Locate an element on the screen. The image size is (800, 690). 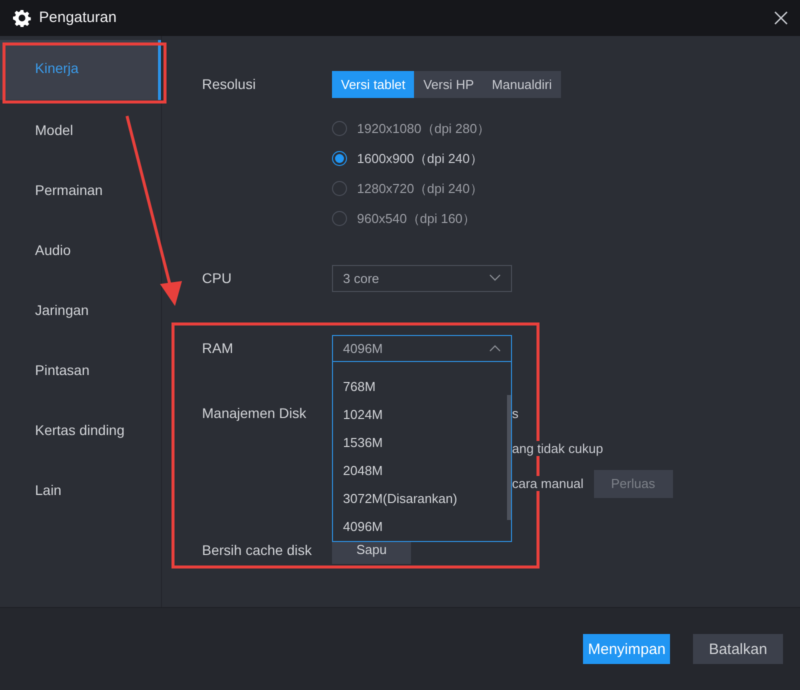
sidebar-item: Model is located at coordinates (80, 130).